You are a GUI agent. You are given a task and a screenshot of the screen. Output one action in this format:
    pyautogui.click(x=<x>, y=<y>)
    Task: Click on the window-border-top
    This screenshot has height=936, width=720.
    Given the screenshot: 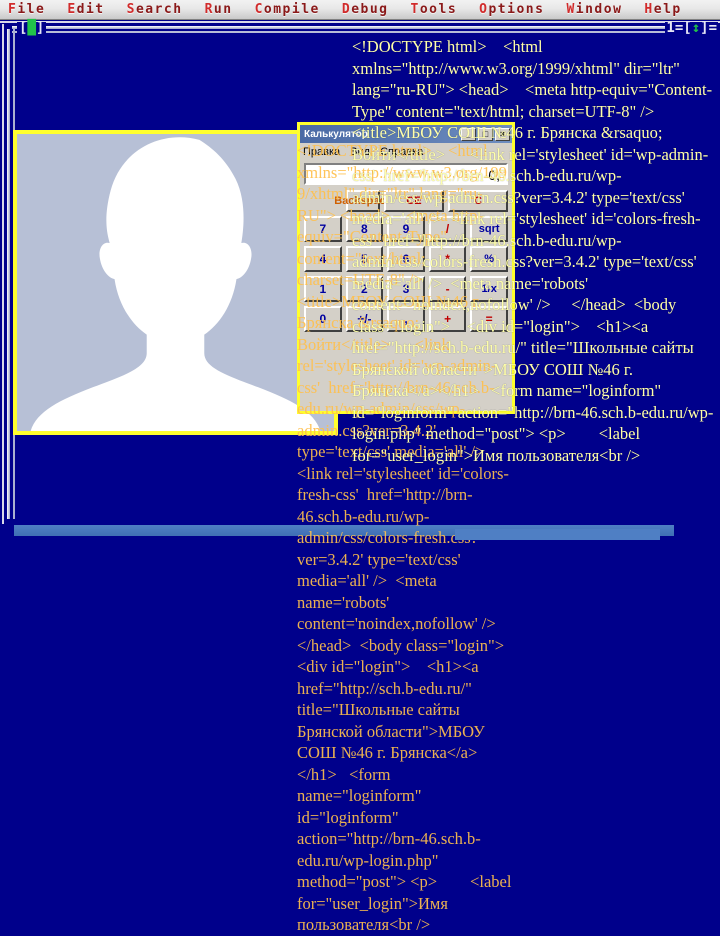 What is the action you would take?
    pyautogui.click(x=360, y=22)
    